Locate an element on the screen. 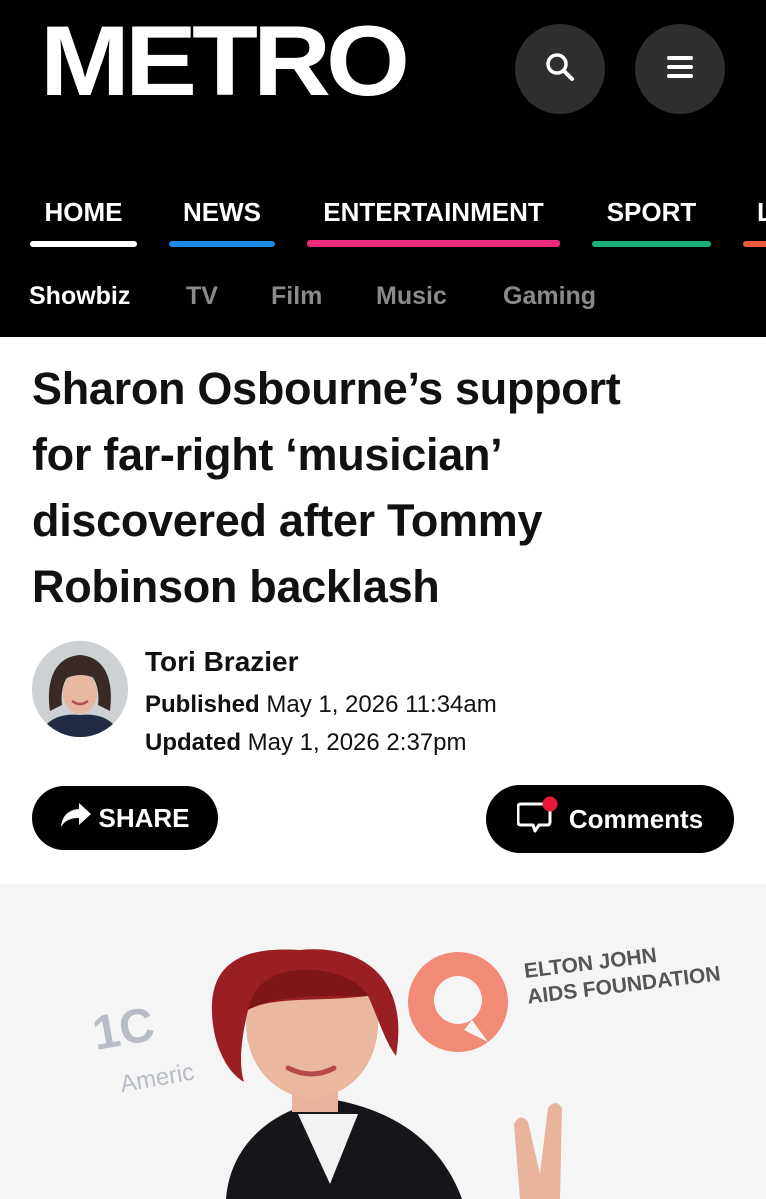  headline-line: Robinson backlash is located at coordinates (236, 586).